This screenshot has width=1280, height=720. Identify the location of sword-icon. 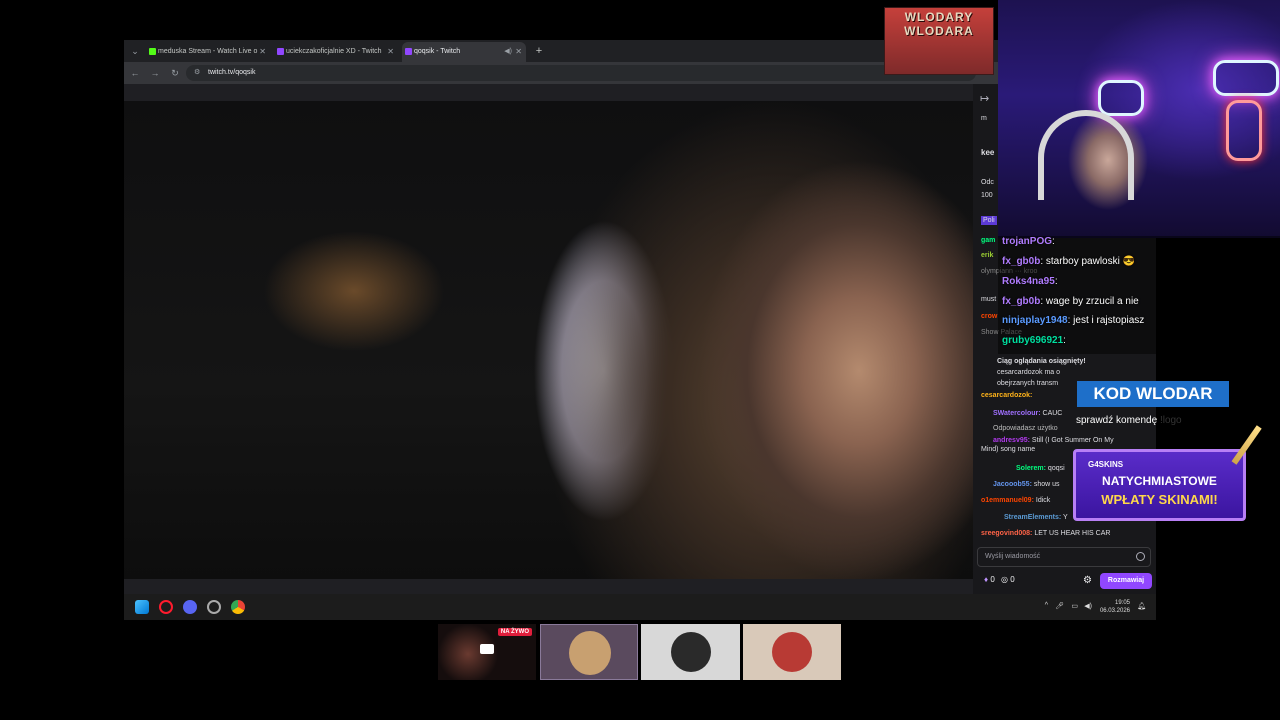
(1246, 445).